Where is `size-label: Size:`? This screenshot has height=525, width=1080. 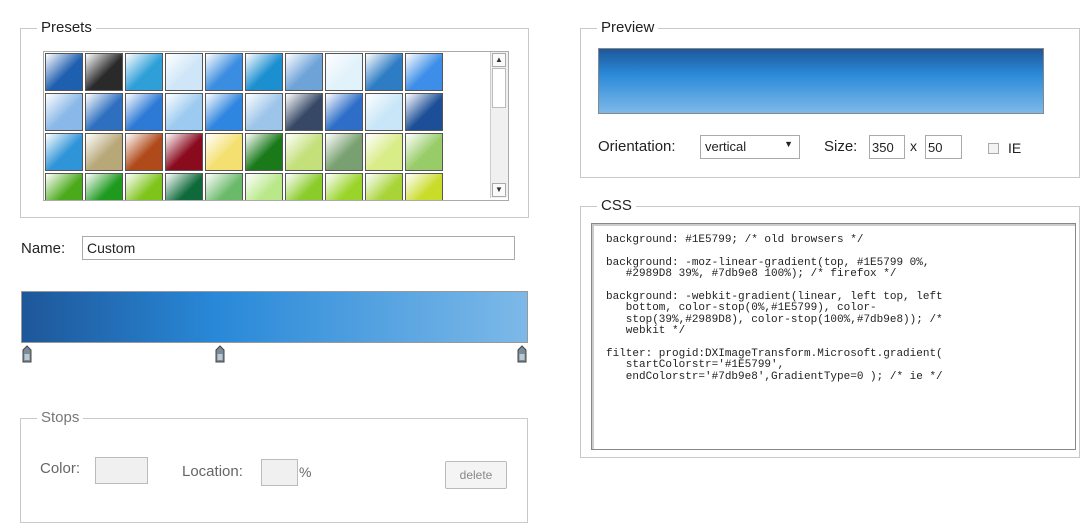 size-label: Size: is located at coordinates (841, 146).